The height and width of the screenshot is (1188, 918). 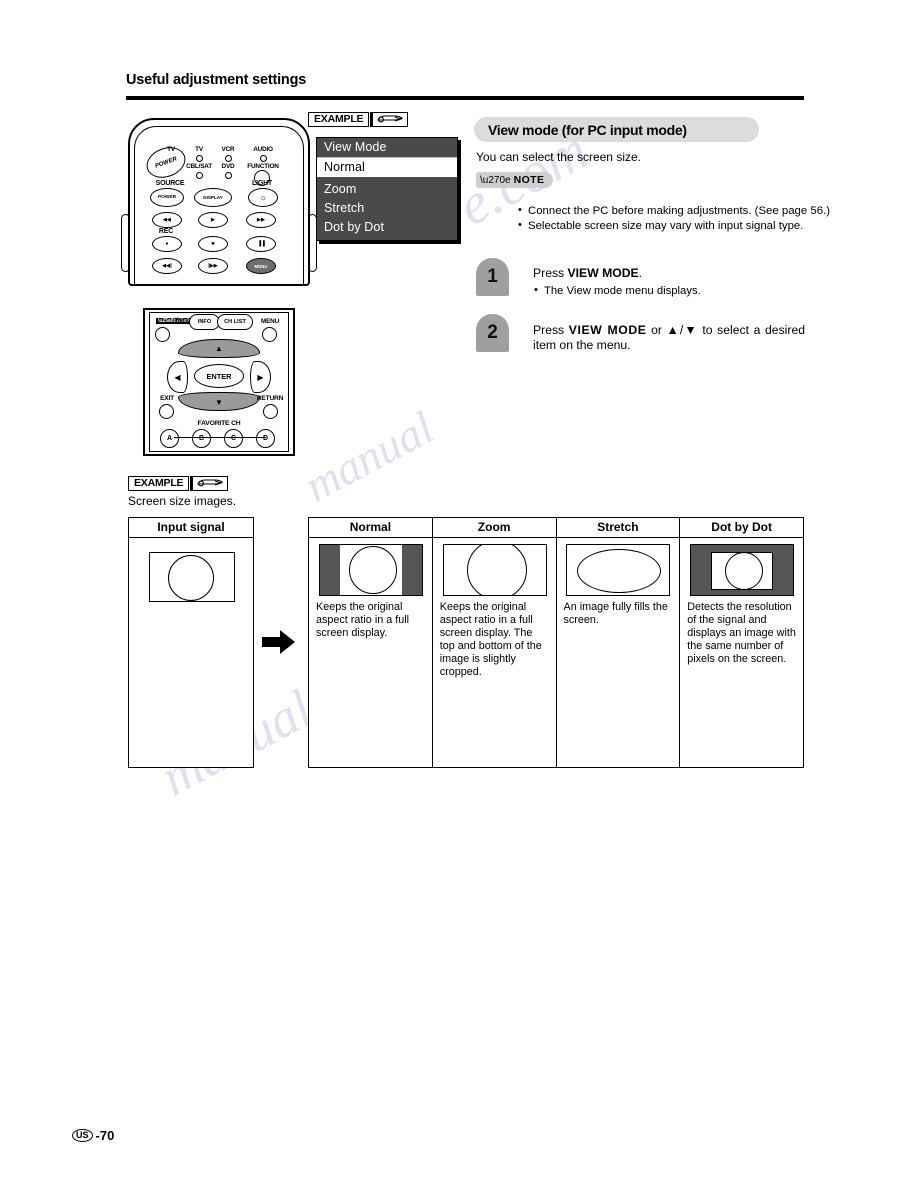 I want to click on thumbnail-normal, so click(x=370, y=570).